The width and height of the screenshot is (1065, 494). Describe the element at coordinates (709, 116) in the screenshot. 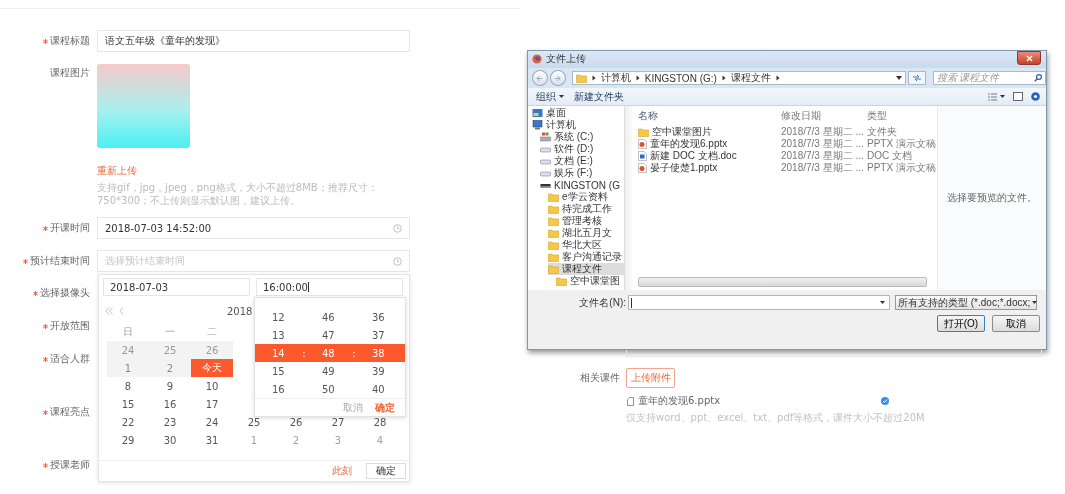

I see `column-header: 名称` at that location.